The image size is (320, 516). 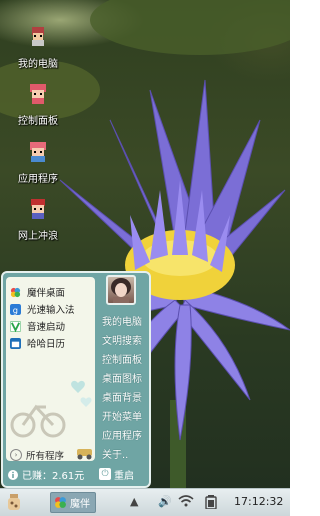 What do you see at coordinates (15, 326) in the screenshot?
I see `v-logo-icon` at bounding box center [15, 326].